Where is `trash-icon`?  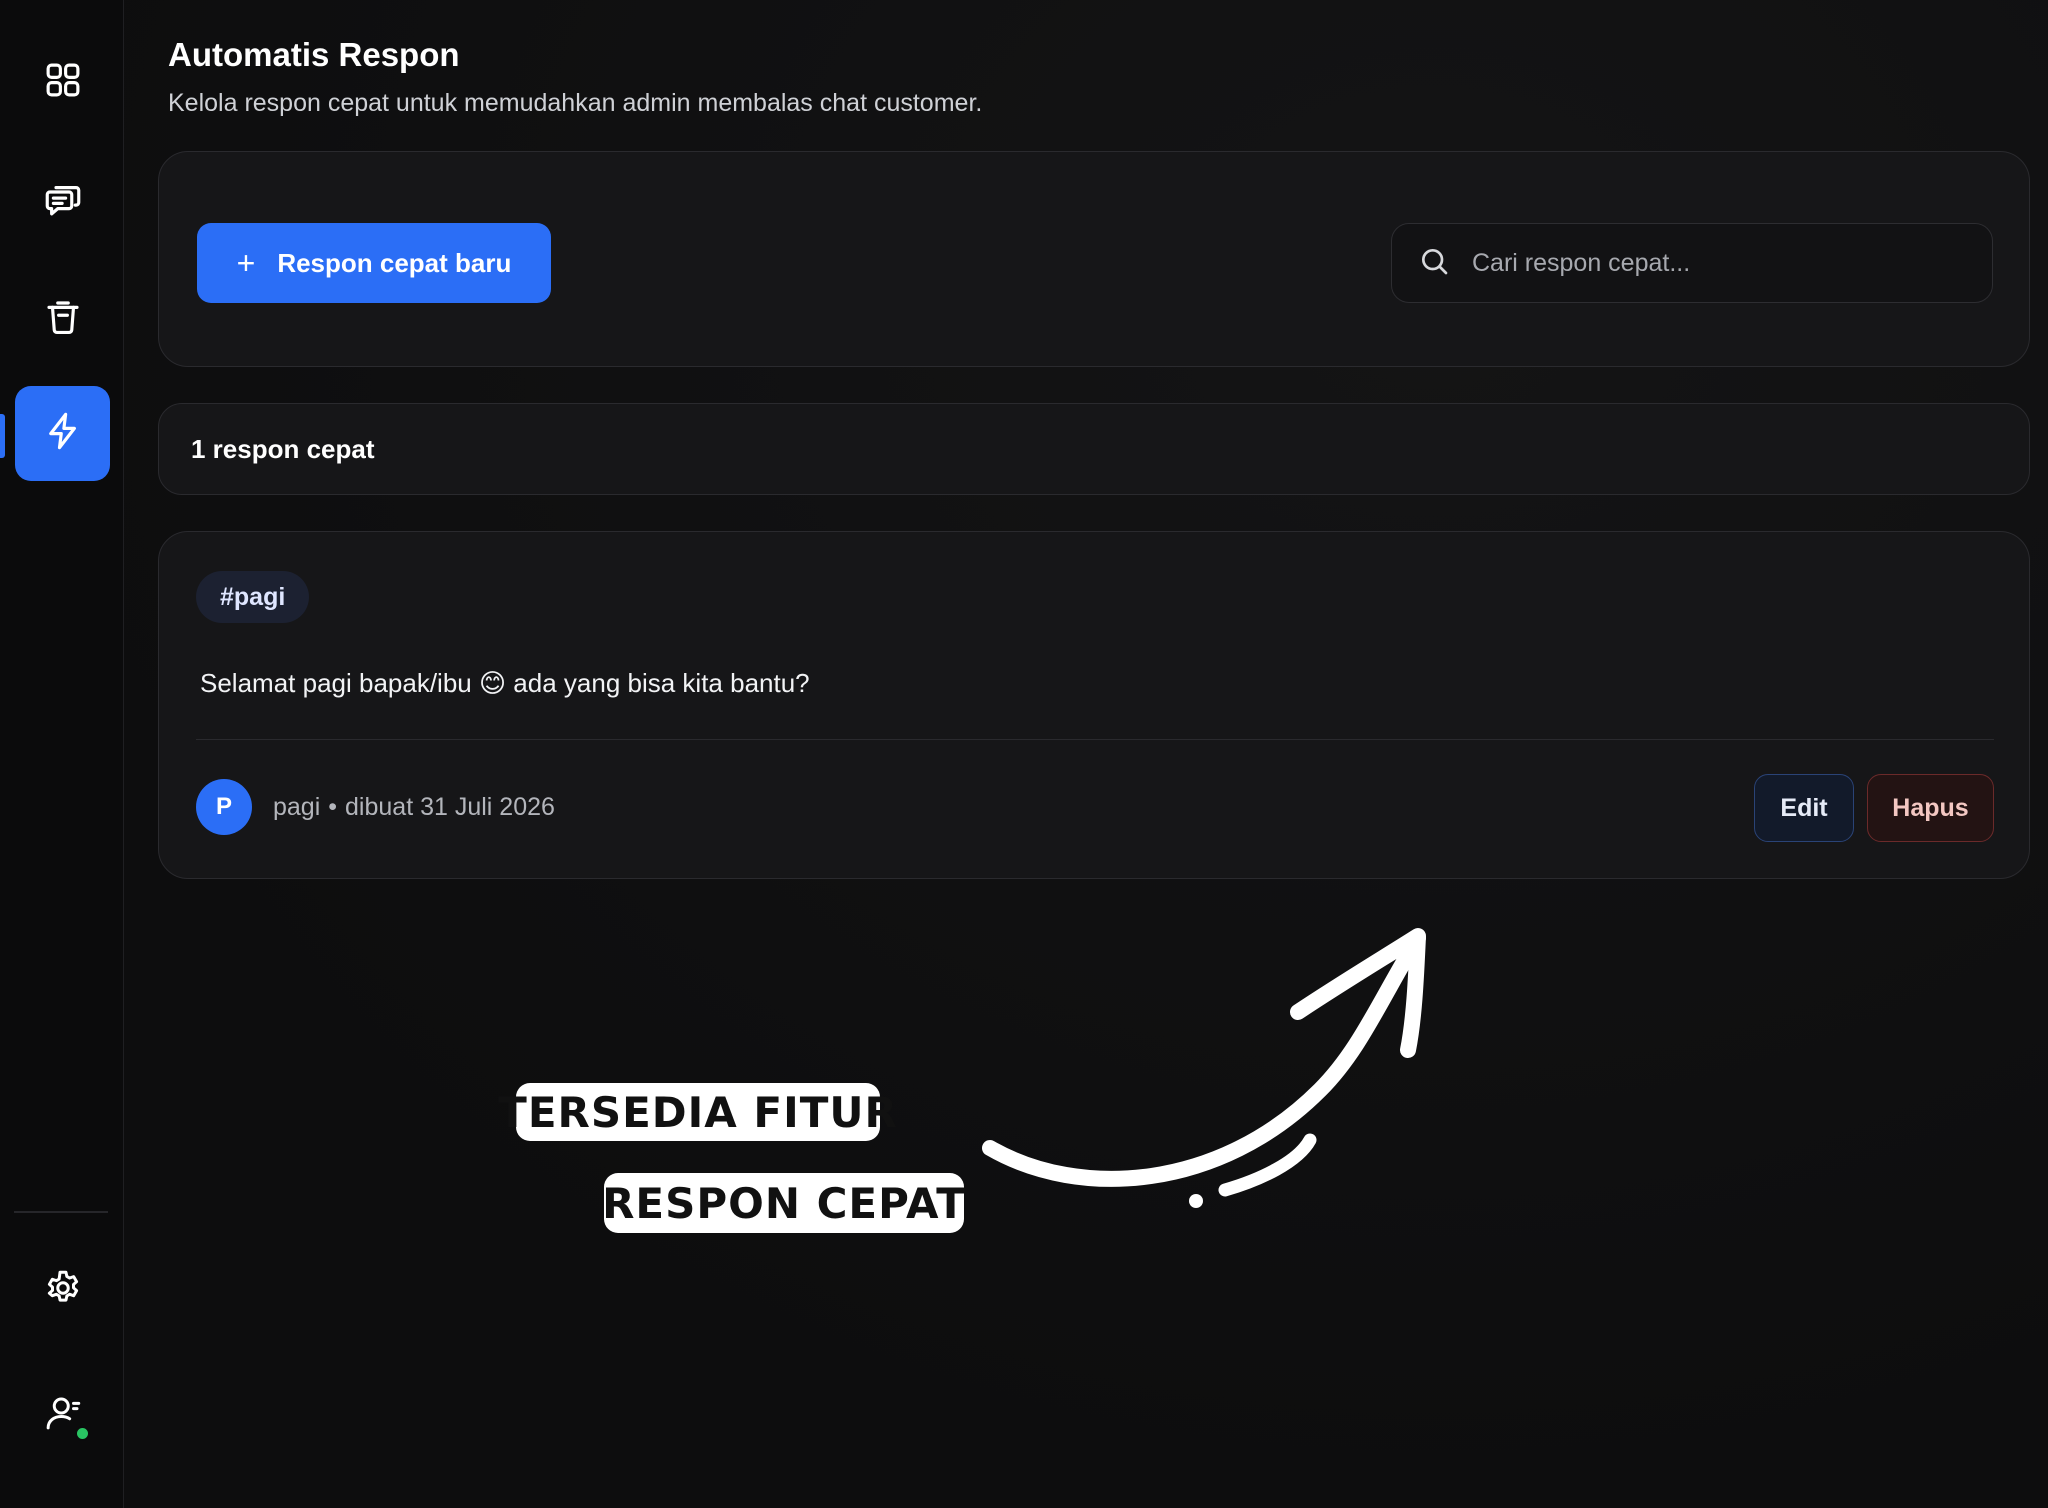 trash-icon is located at coordinates (63, 319).